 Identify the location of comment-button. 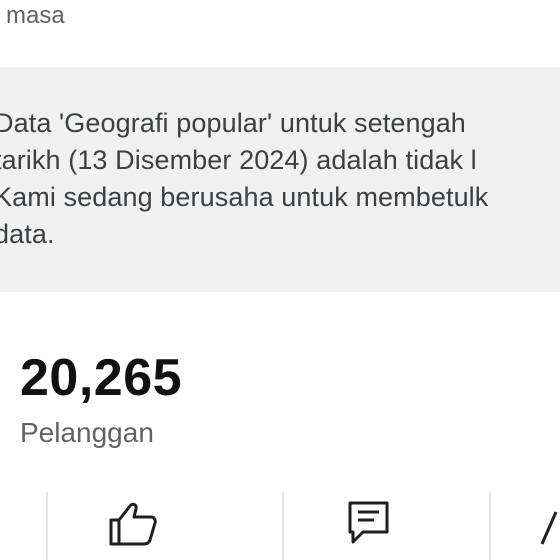
(369, 525).